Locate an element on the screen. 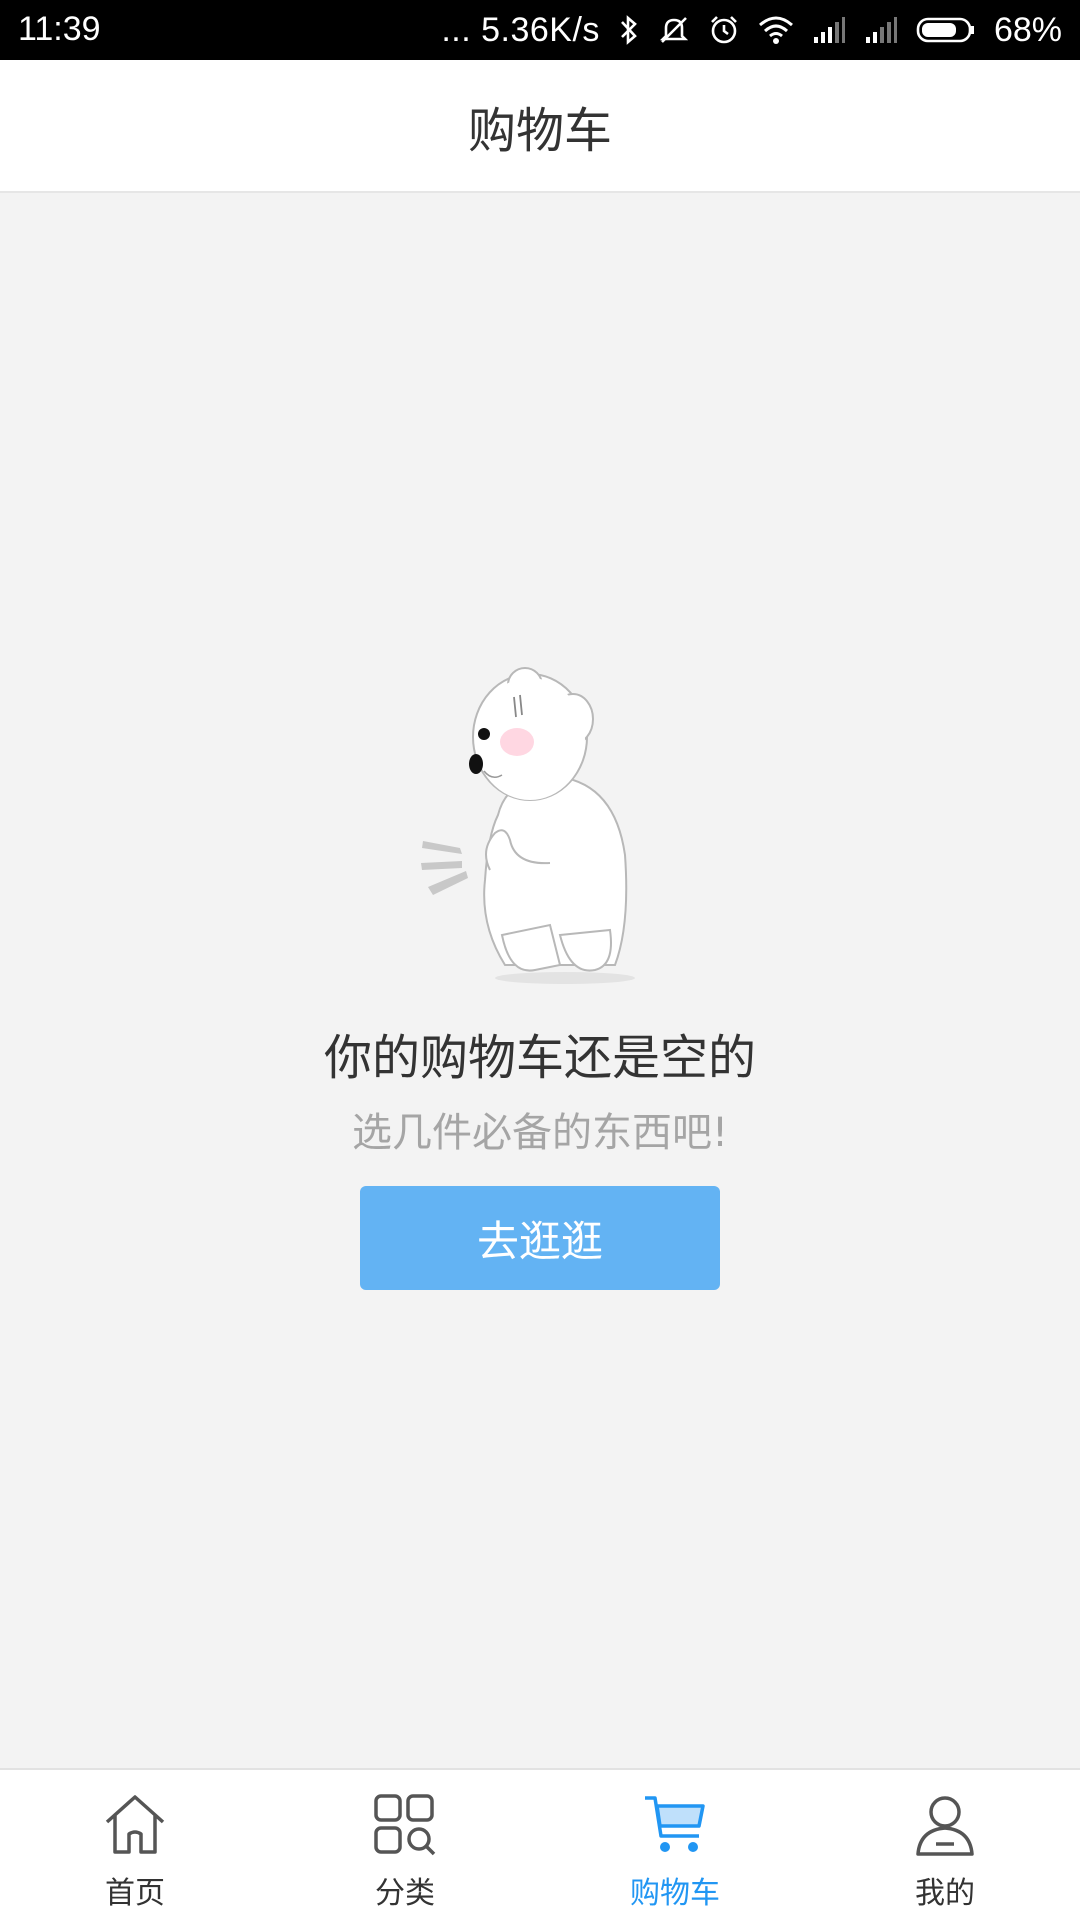  nav-item-cart: 购物车 is located at coordinates (675, 1845).